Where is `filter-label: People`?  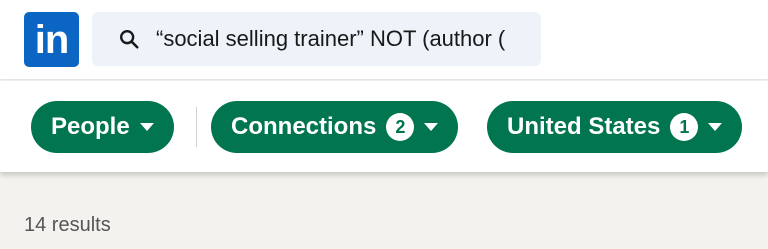
filter-label: People is located at coordinates (90, 126).